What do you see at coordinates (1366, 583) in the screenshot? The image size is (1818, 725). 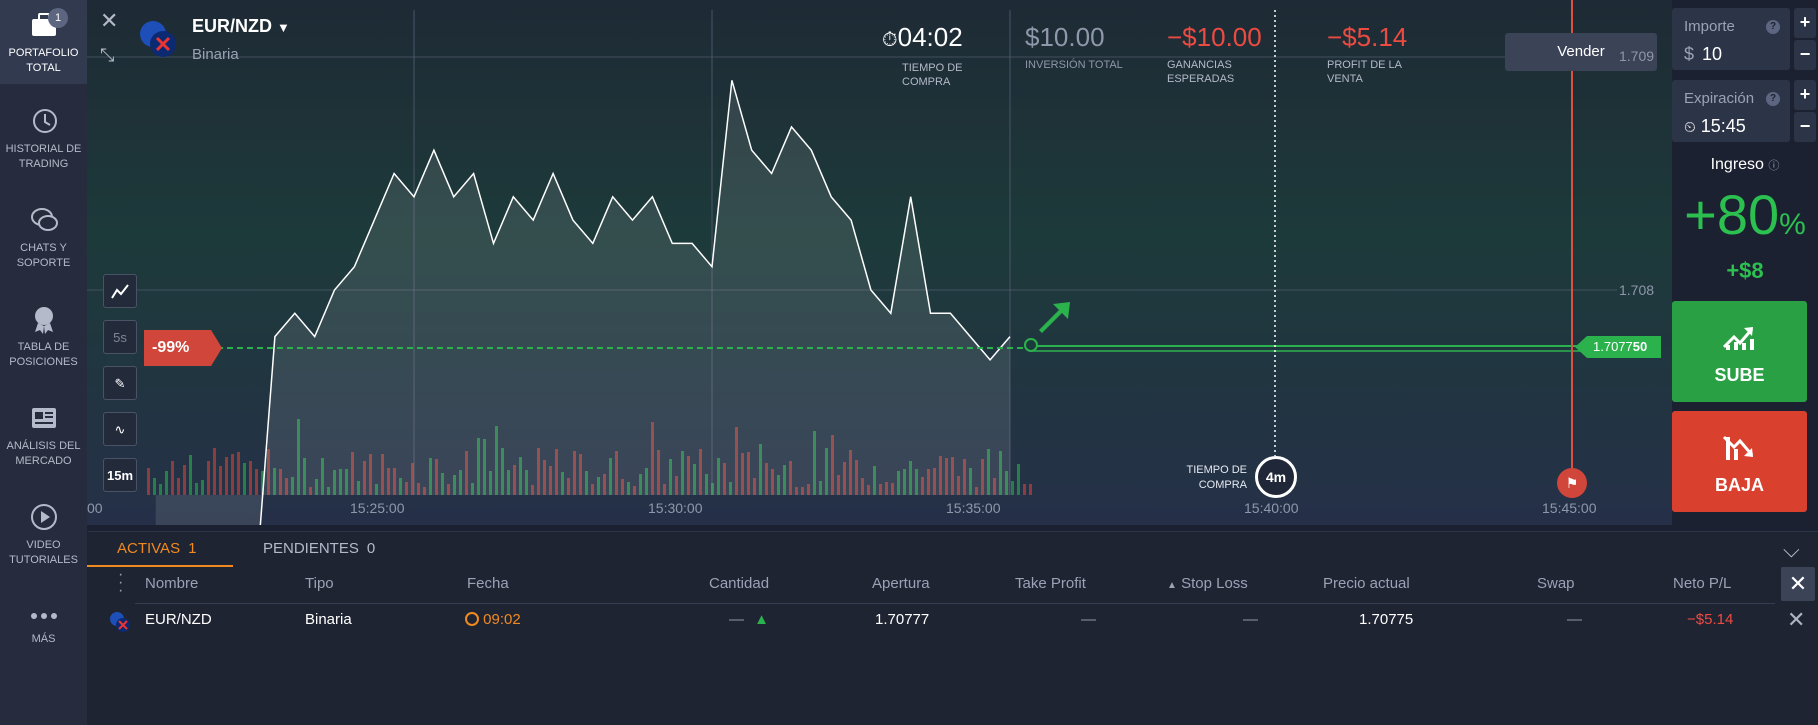 I see `col-precio-actual: Precio actual` at bounding box center [1366, 583].